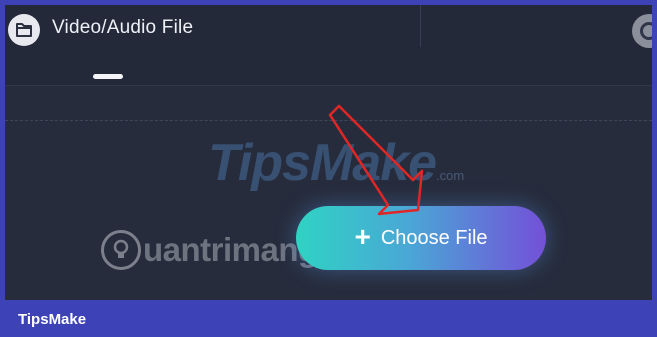 This screenshot has width=657, height=337. What do you see at coordinates (121, 250) in the screenshot?
I see `lightbulb-icon` at bounding box center [121, 250].